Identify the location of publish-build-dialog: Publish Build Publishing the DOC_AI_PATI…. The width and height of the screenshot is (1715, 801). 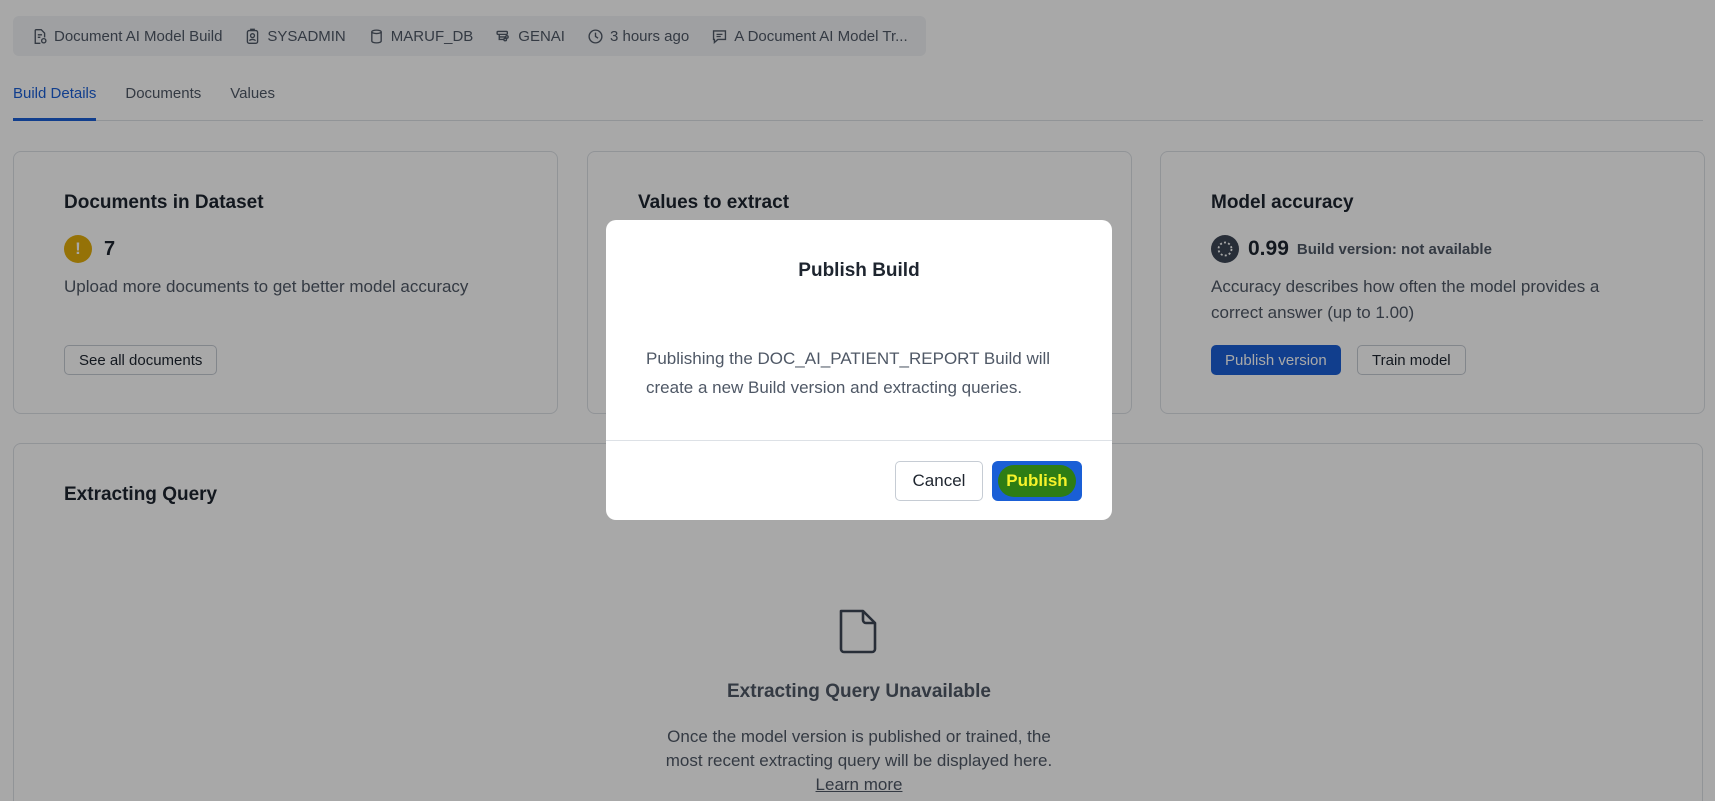
(859, 370).